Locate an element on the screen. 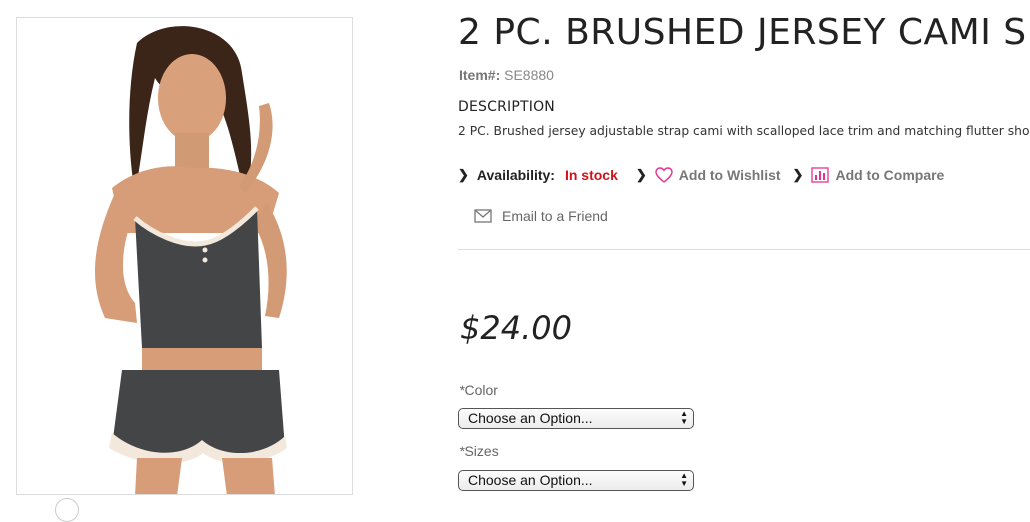 Image resolution: width=1030 pixels, height=522 pixels. availability-status: In stock is located at coordinates (591, 175).